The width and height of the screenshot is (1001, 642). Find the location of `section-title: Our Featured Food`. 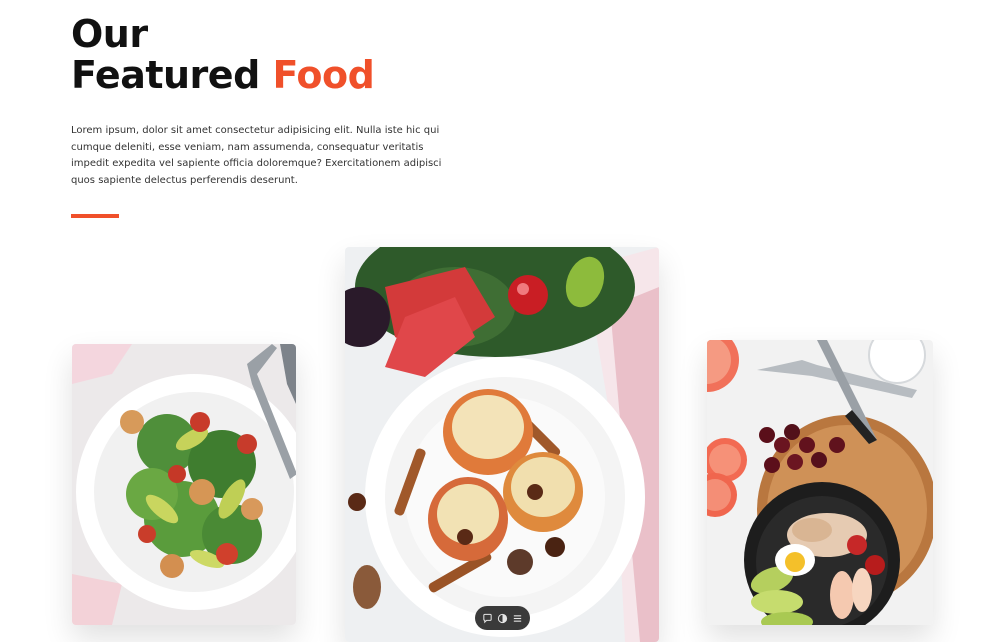

section-title: Our Featured Food is located at coordinates (223, 54).